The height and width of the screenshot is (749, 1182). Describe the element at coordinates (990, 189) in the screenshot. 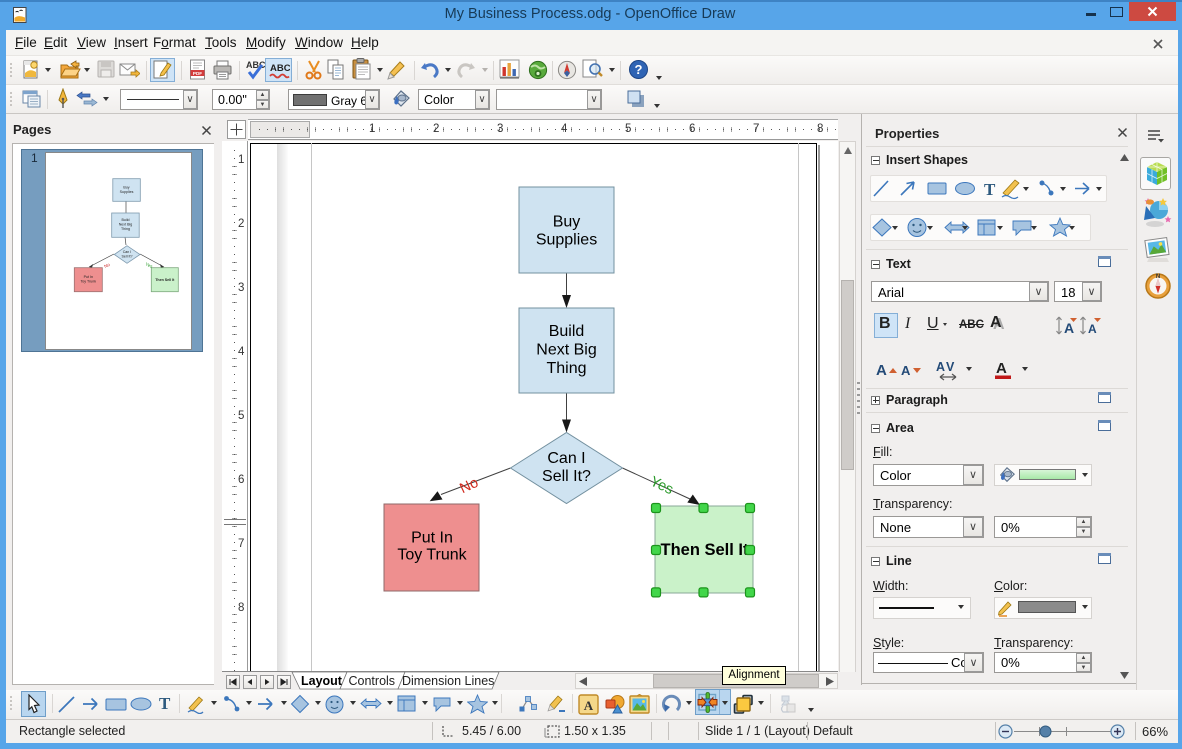

I see `svg-text: T` at that location.